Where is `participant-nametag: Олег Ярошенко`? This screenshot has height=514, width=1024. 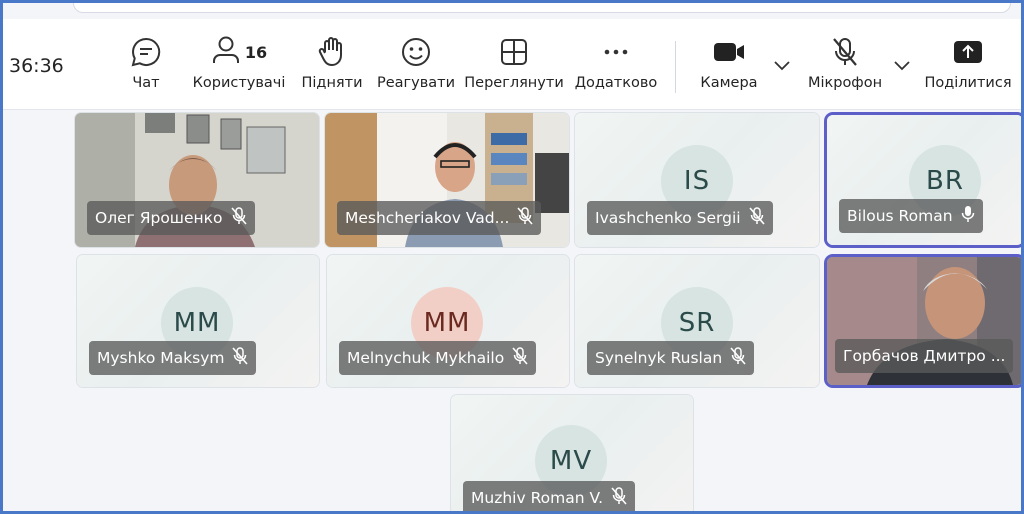
participant-nametag: Олег Ярошенко is located at coordinates (171, 218).